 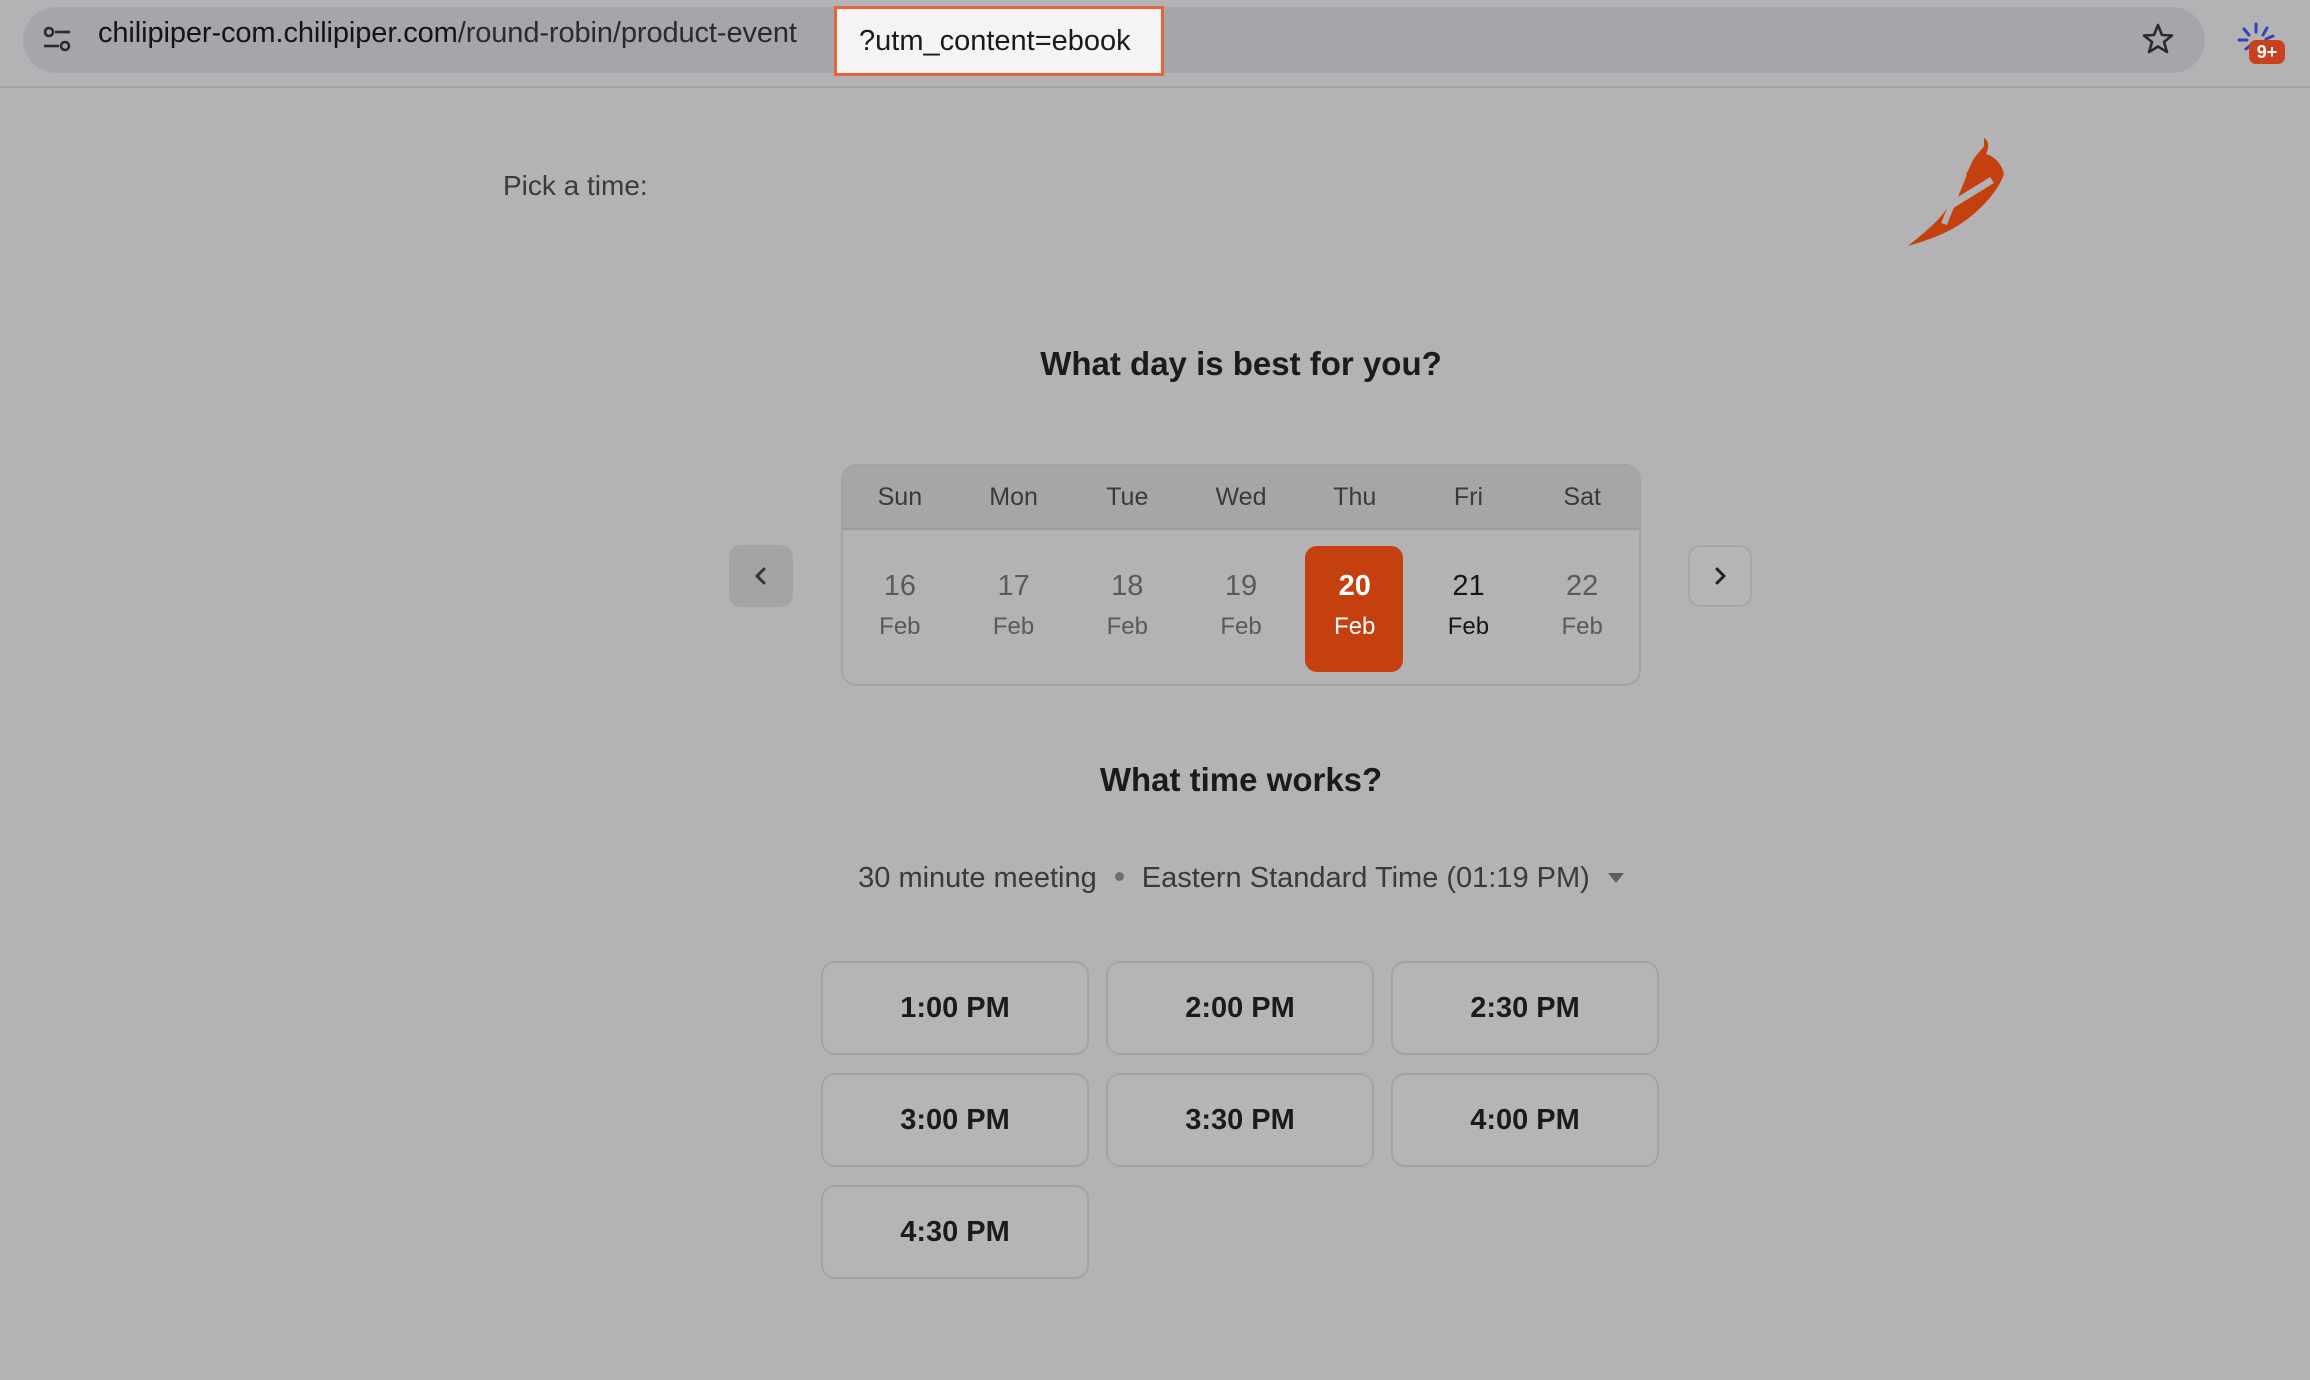 I want to click on day-number: 17, so click(x=1013, y=586).